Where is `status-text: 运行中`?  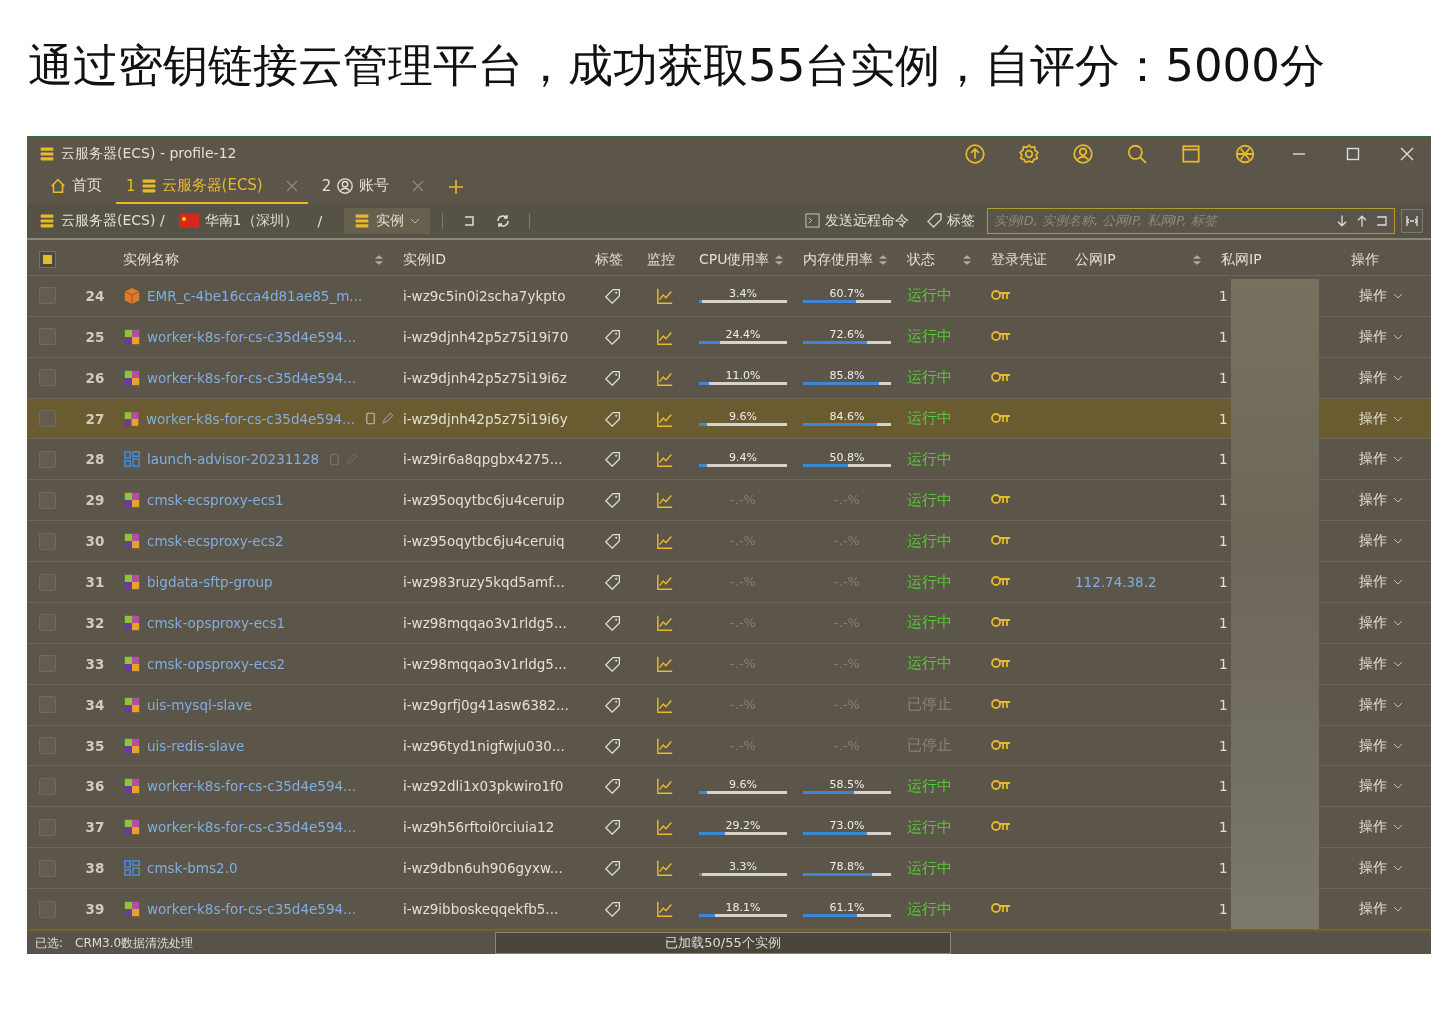
status-text: 运行中 is located at coordinates (929, 541).